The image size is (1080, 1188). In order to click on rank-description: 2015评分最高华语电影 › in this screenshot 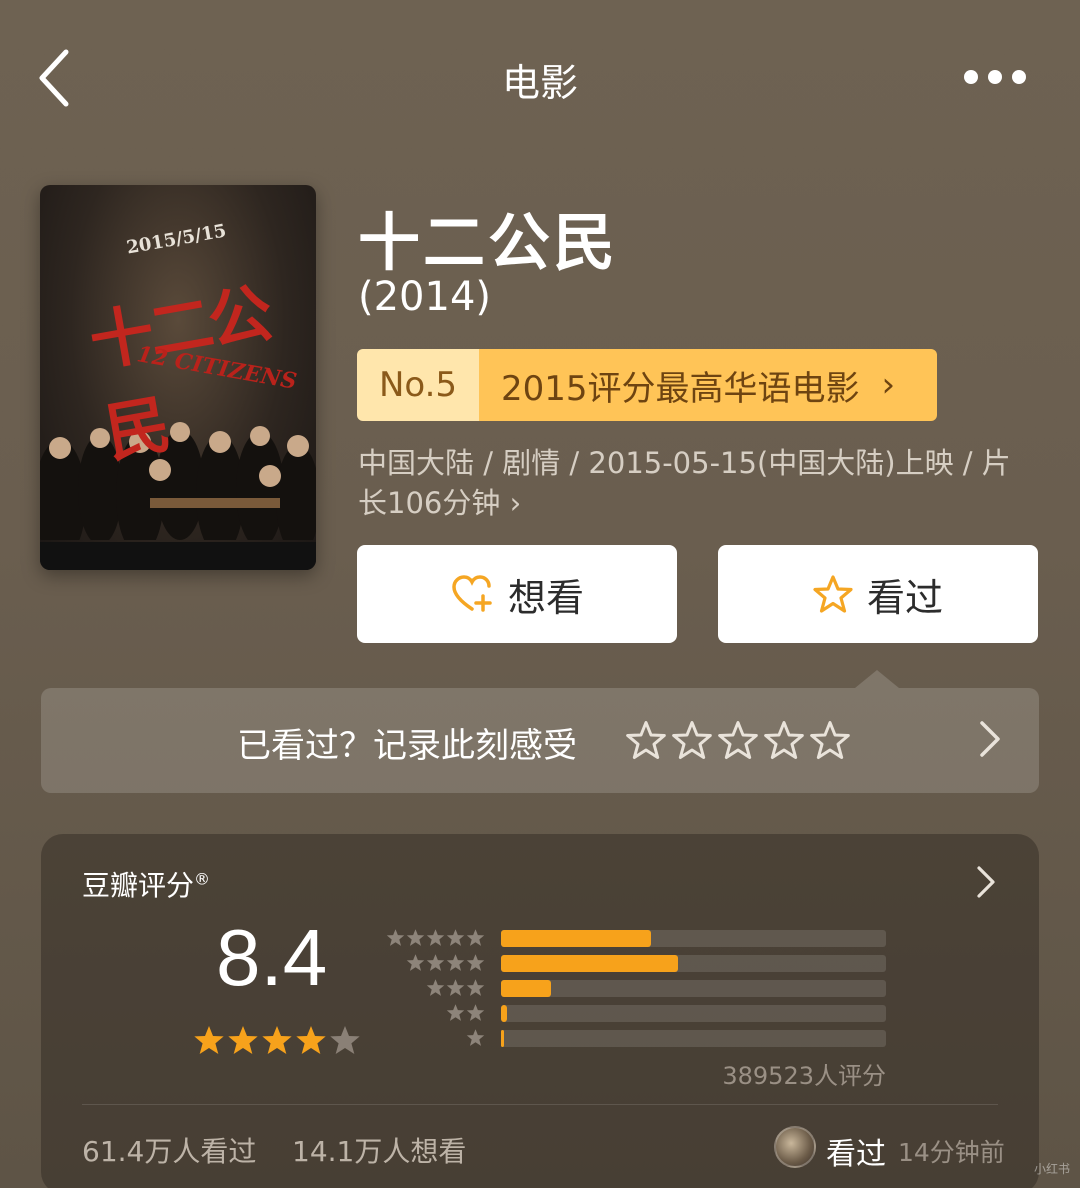, I will do `click(708, 385)`.